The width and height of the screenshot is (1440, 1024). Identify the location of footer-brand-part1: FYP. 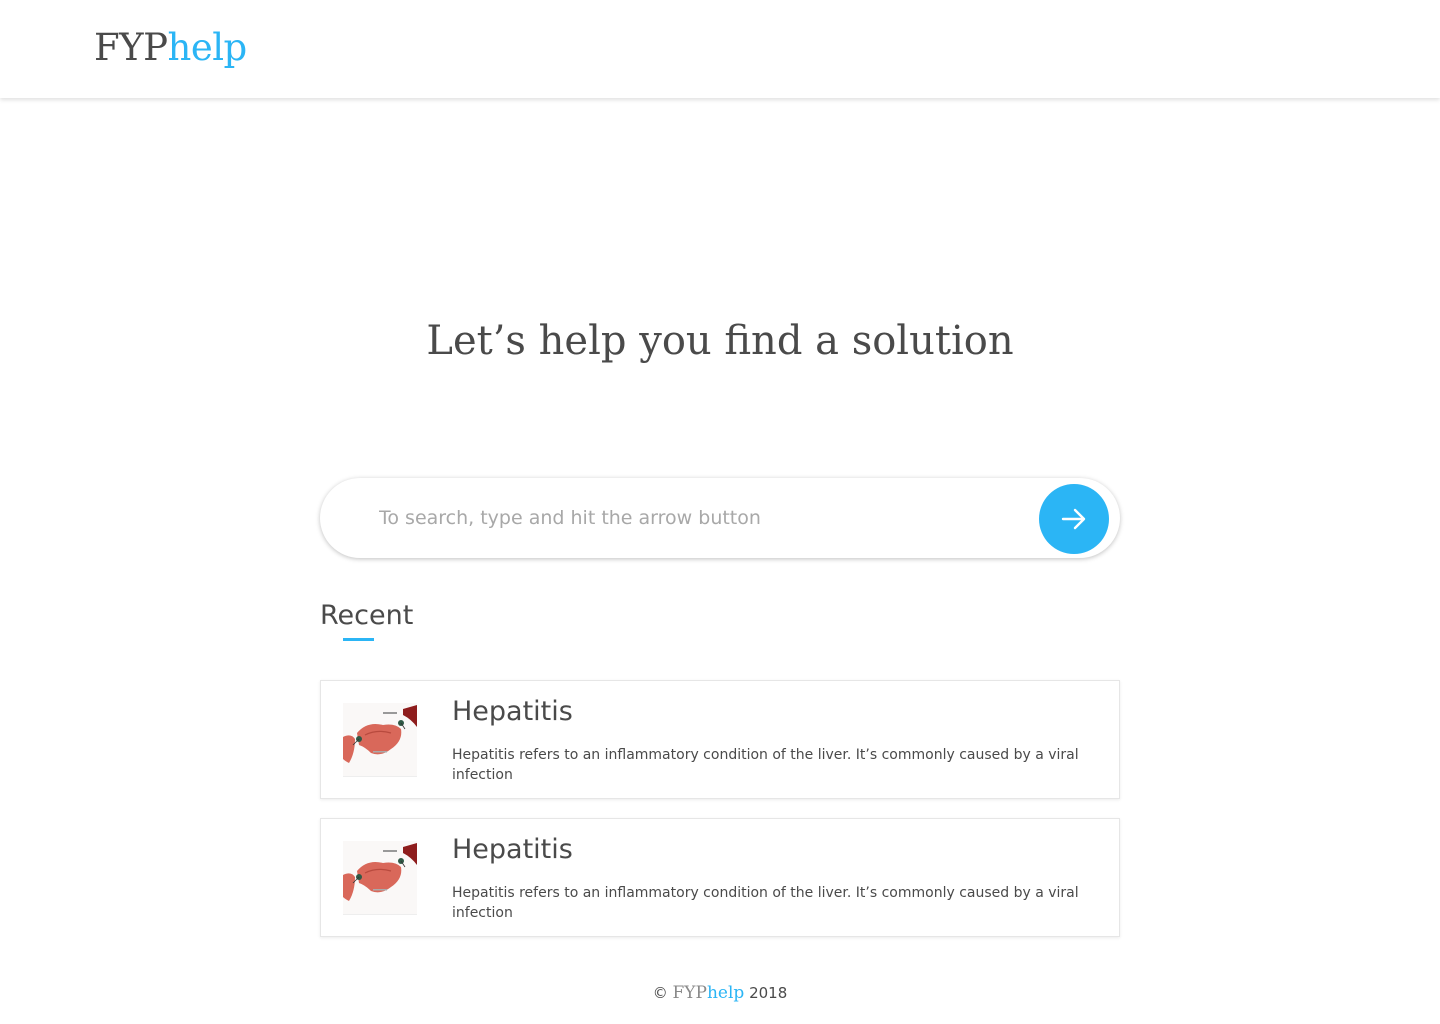
(689, 993).